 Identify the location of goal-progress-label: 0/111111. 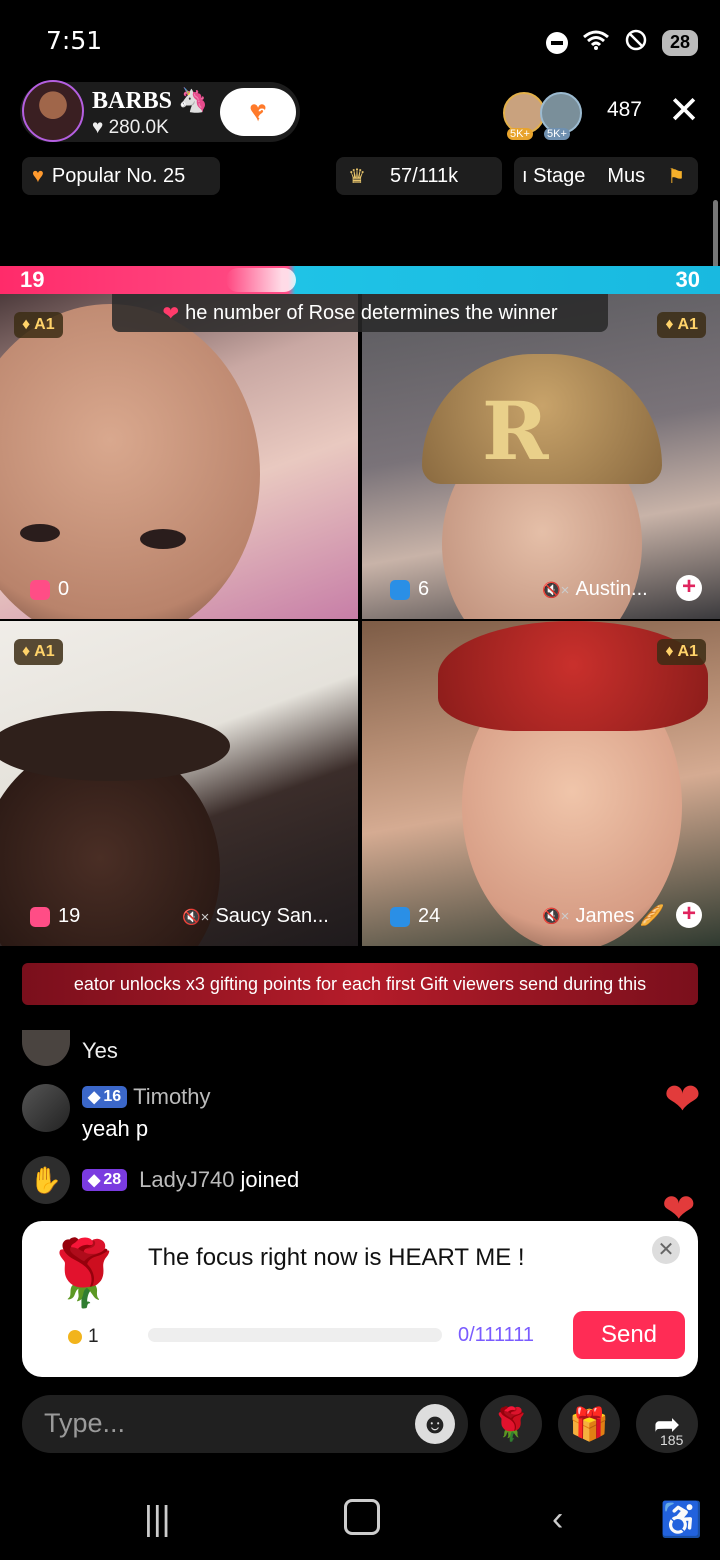
(496, 1335).